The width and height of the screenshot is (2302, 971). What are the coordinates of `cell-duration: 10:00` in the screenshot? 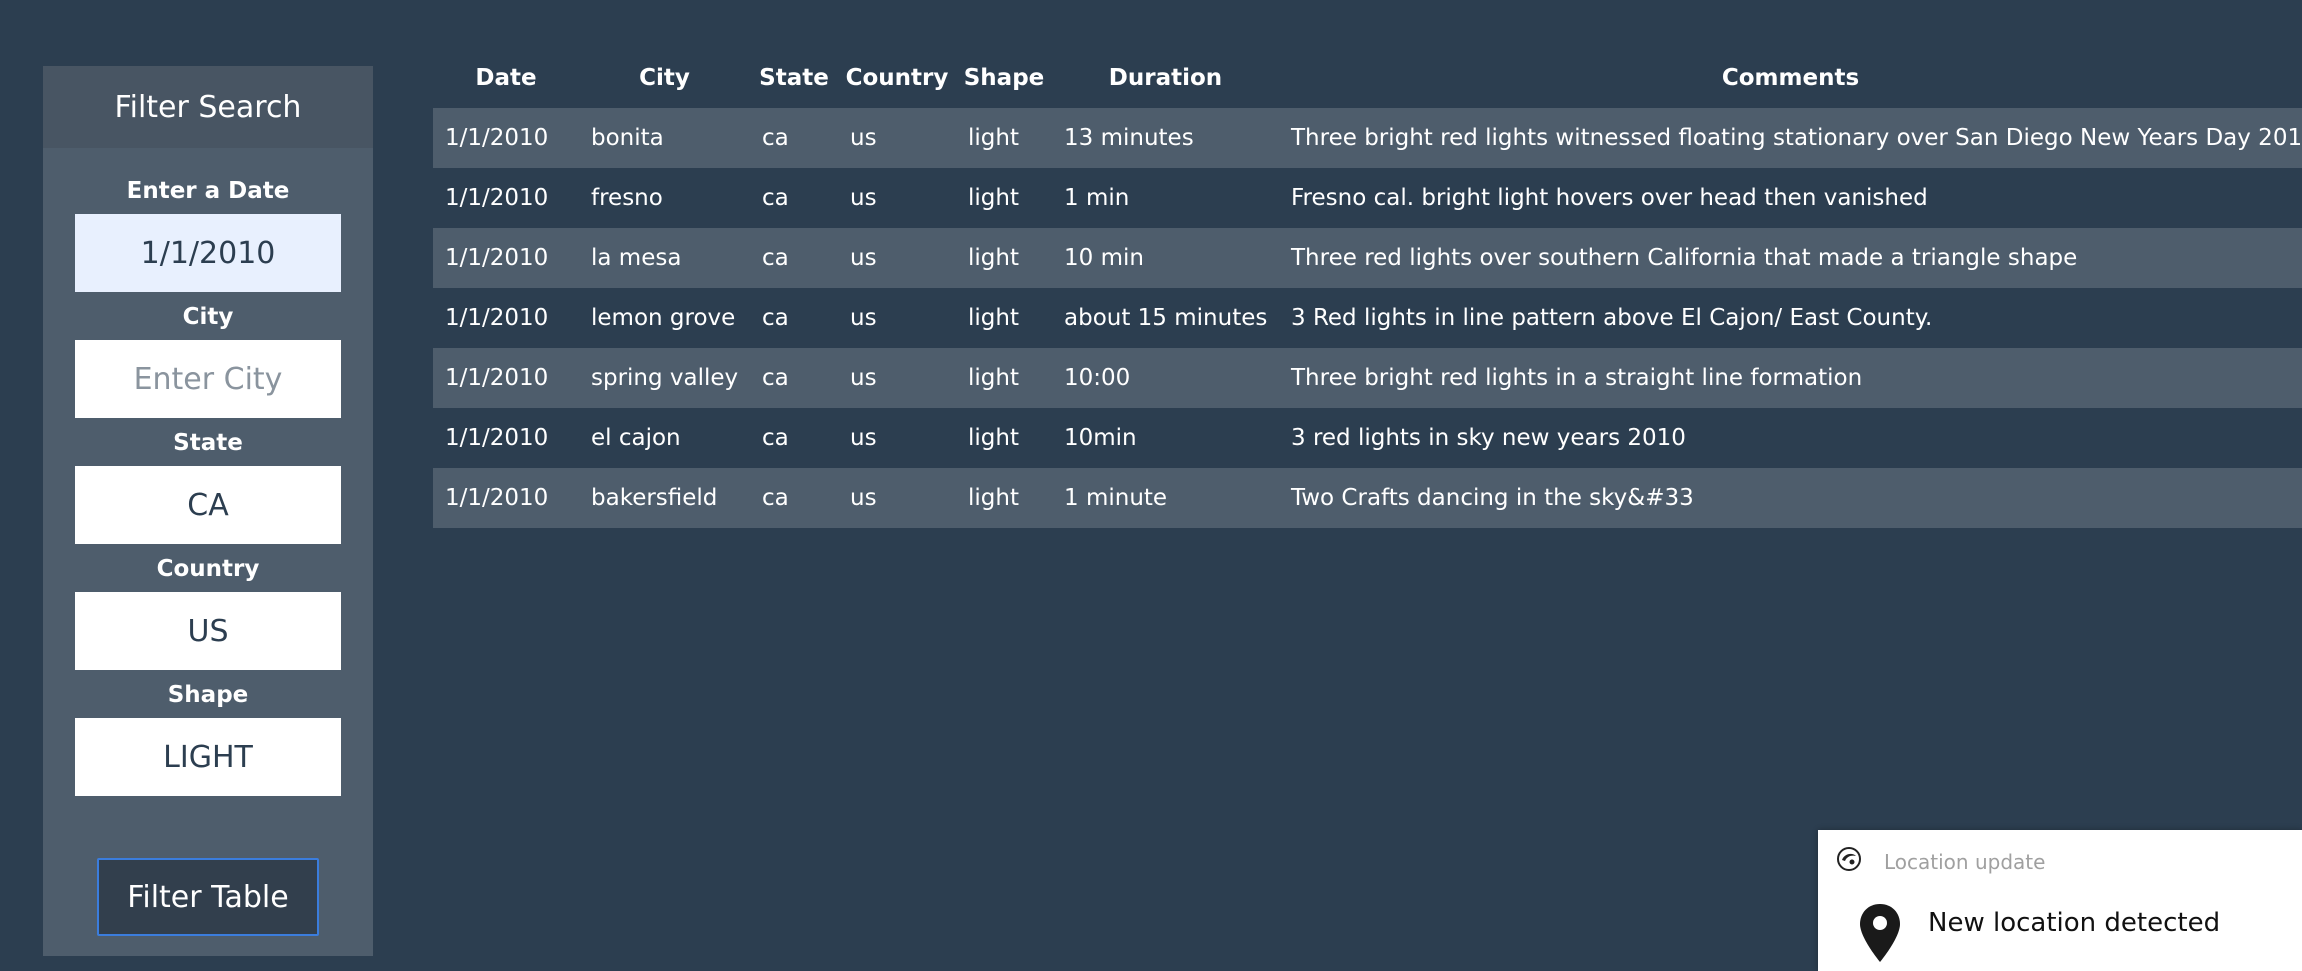 It's located at (1097, 378).